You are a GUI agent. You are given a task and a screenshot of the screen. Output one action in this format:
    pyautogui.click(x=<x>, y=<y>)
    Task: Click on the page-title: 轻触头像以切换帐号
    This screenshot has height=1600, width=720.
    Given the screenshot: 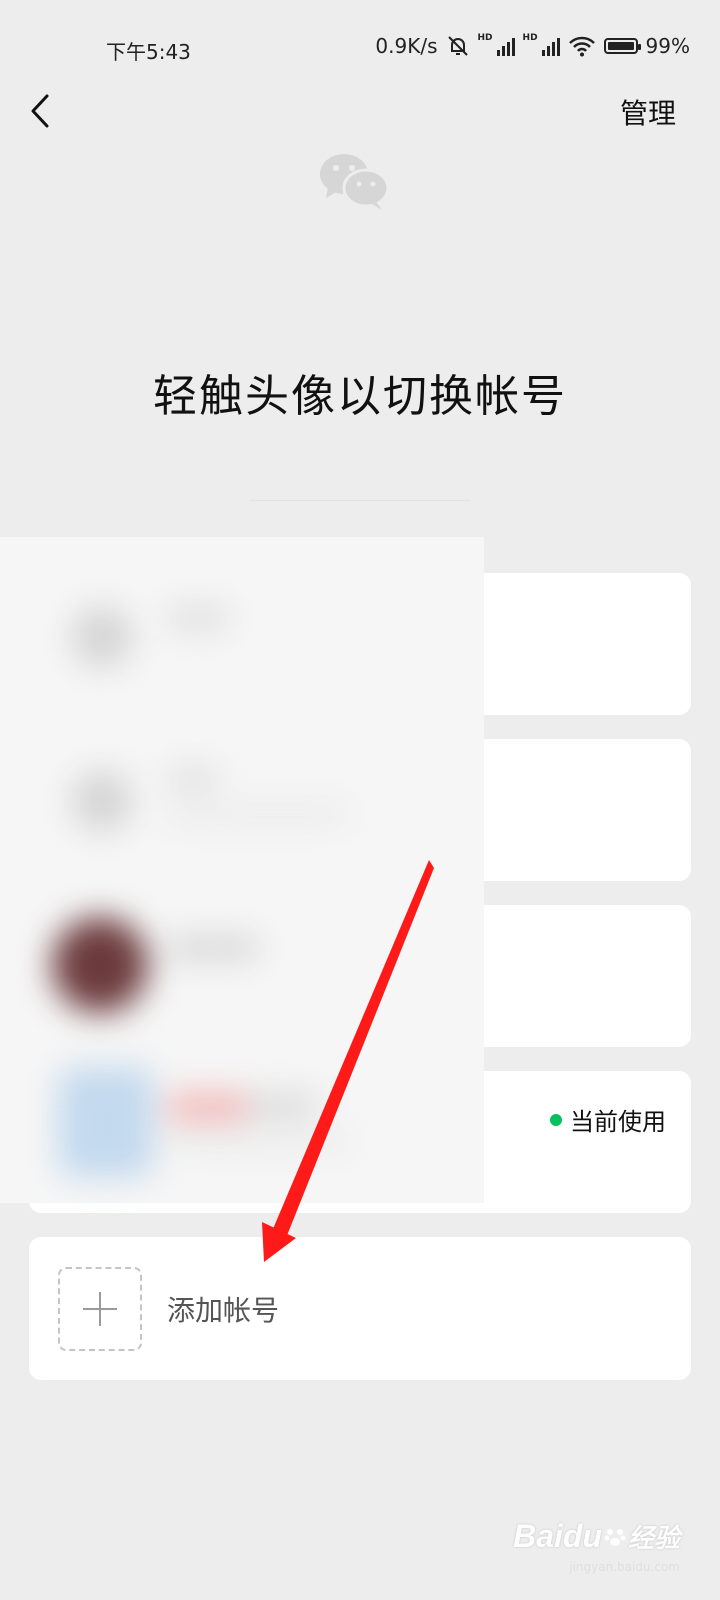 What is the action you would take?
    pyautogui.click(x=360, y=396)
    